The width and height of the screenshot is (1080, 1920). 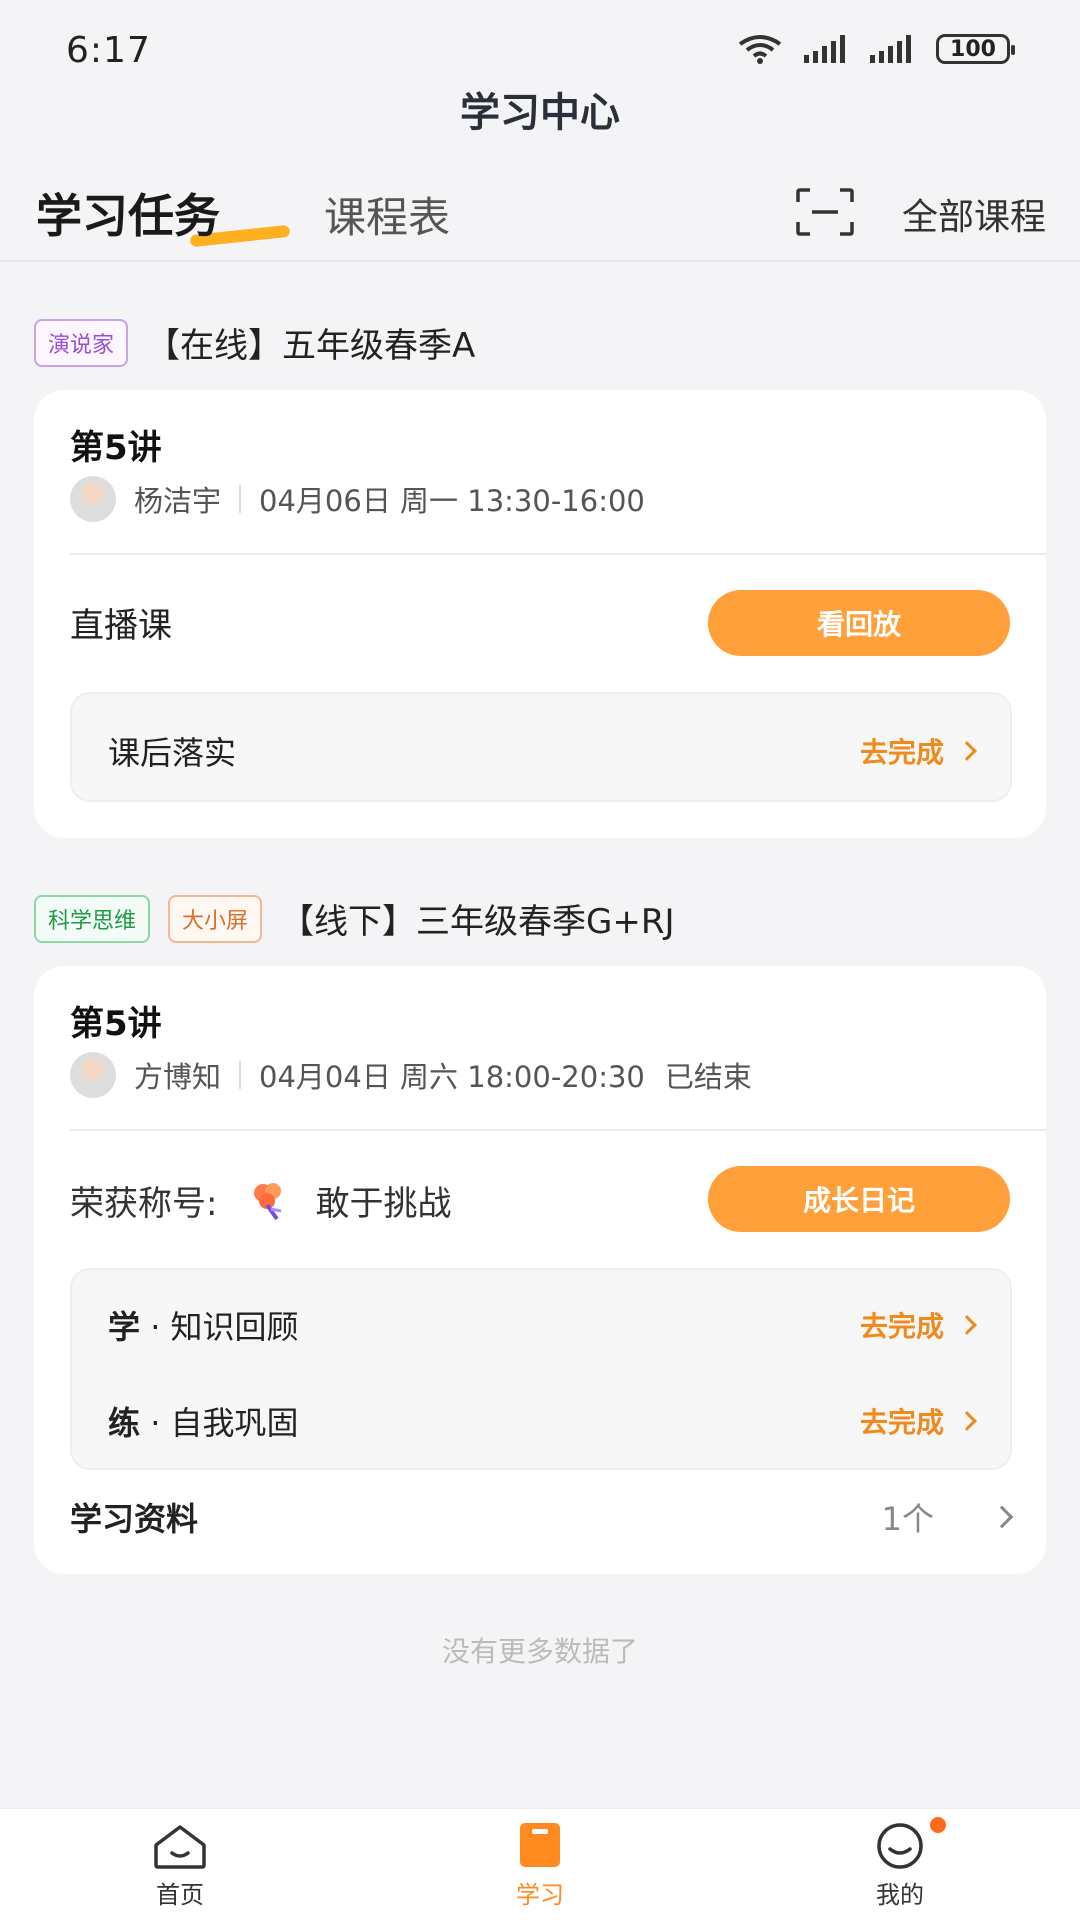 I want to click on status-icons: 100, so click(x=876, y=49).